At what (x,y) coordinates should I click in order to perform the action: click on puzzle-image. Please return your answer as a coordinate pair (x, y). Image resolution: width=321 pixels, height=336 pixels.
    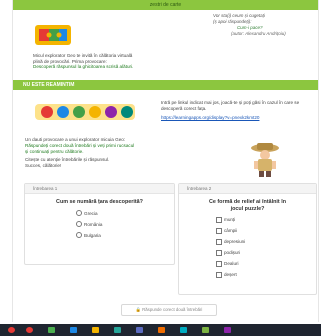
    Looking at the image, I should click on (53, 35).